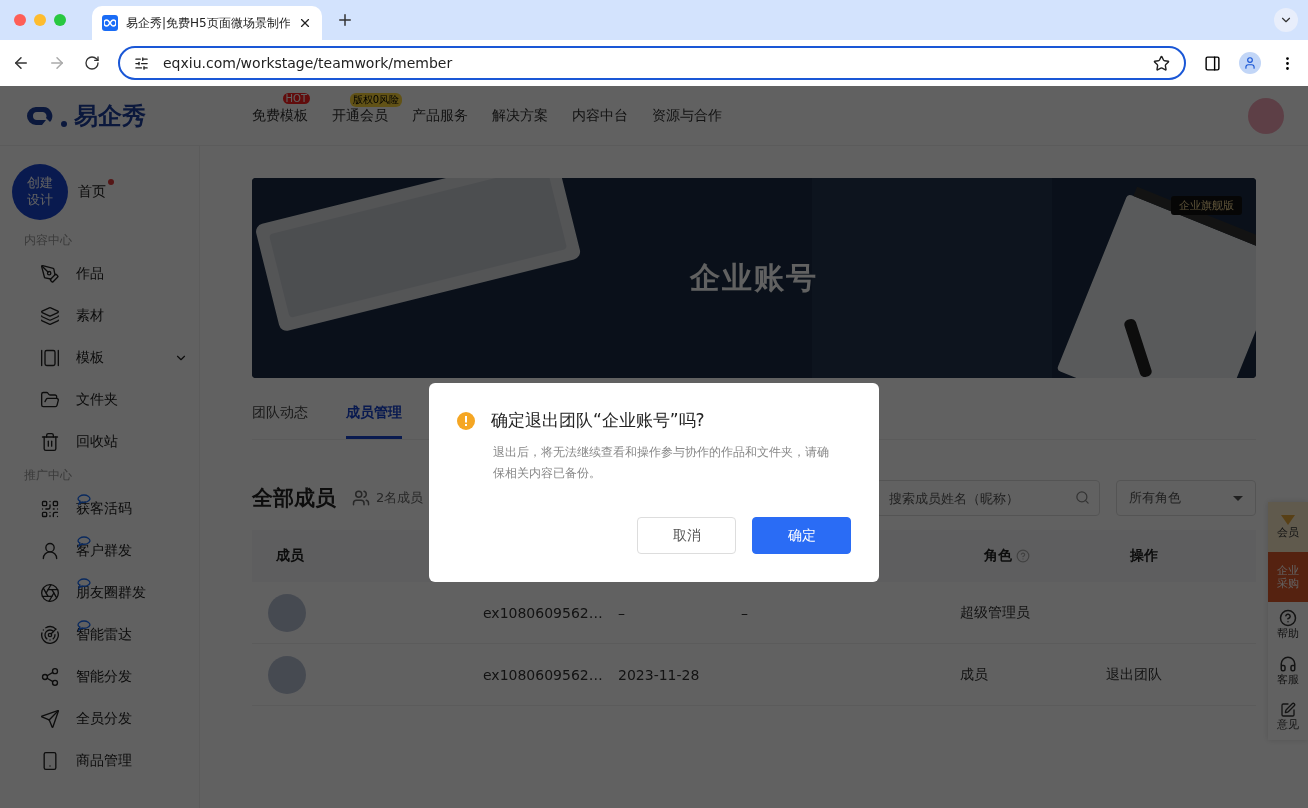 The image size is (1308, 808). I want to click on column-header: 成员, so click(290, 556).